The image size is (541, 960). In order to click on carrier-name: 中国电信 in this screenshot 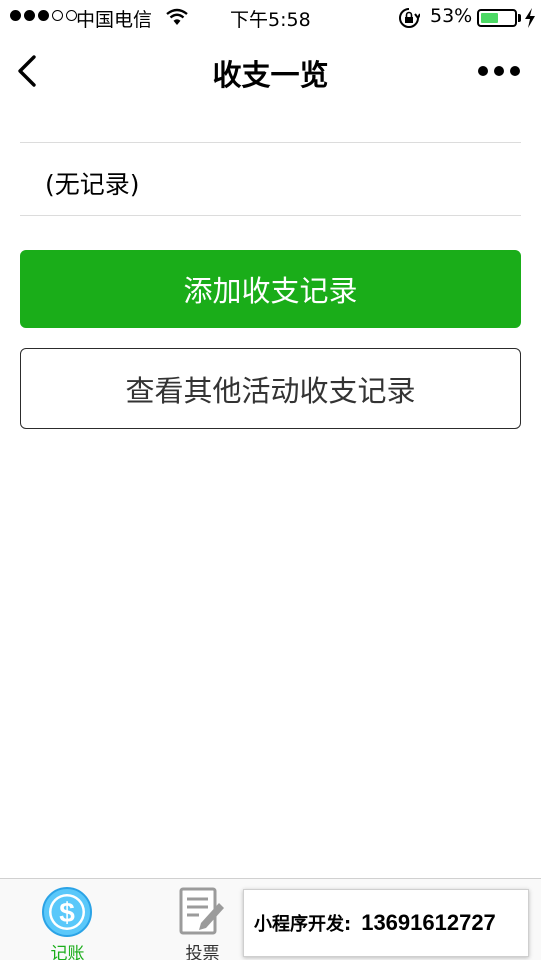, I will do `click(114, 20)`.